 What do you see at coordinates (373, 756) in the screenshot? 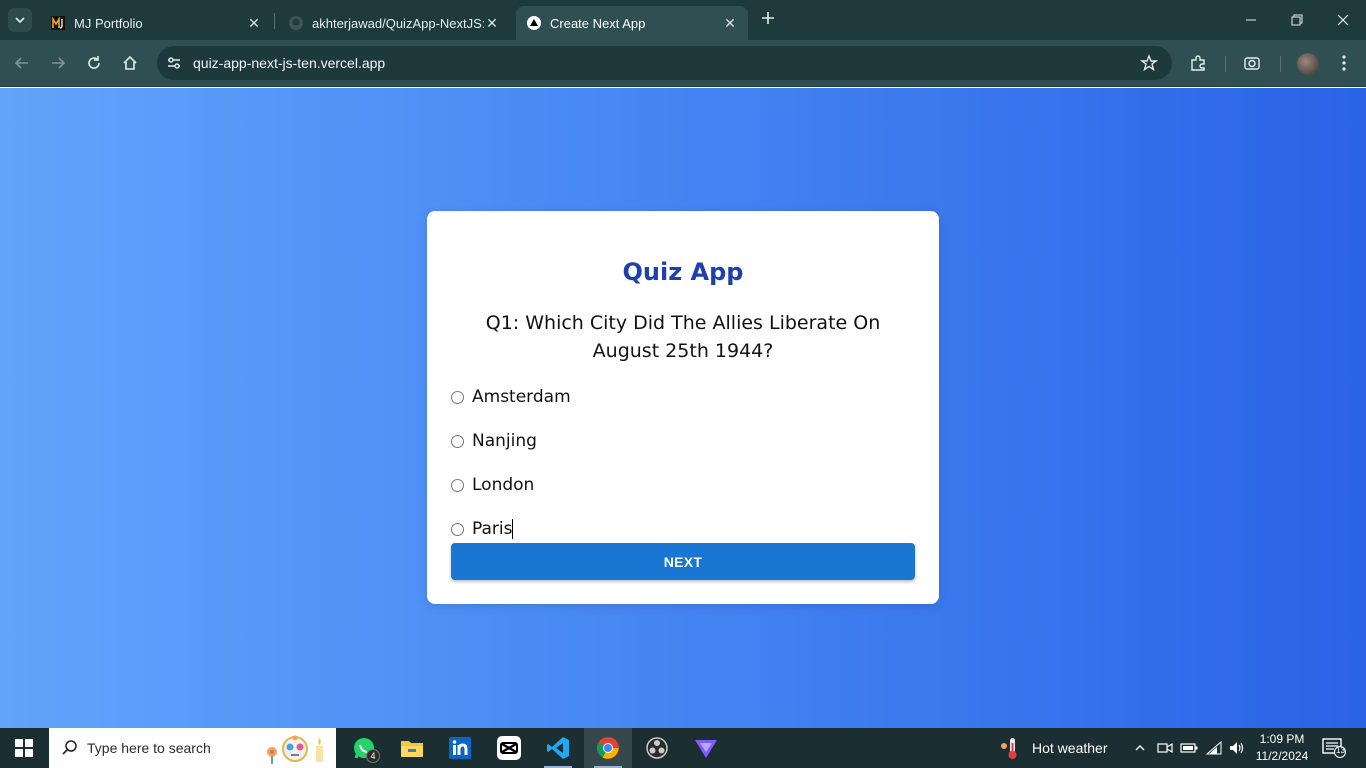
I see `notification-badge: 4` at bounding box center [373, 756].